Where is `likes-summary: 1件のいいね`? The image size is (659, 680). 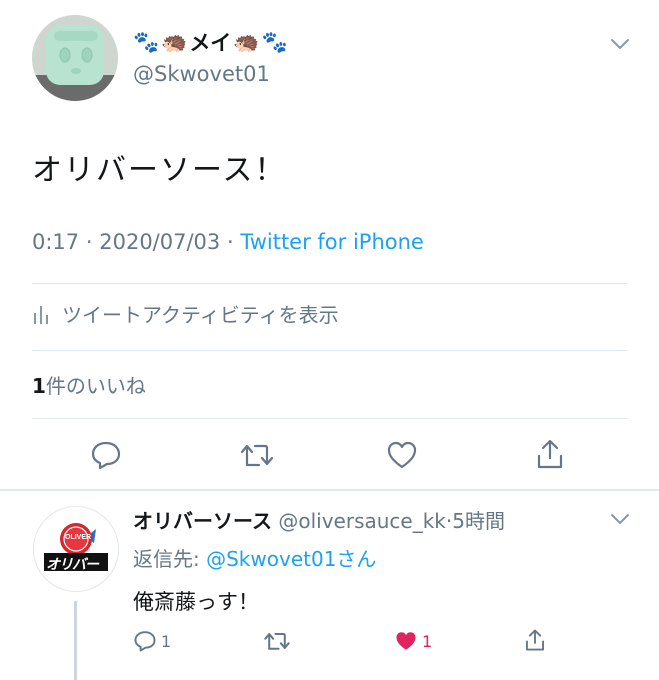 likes-summary: 1件のいいね is located at coordinates (89, 384).